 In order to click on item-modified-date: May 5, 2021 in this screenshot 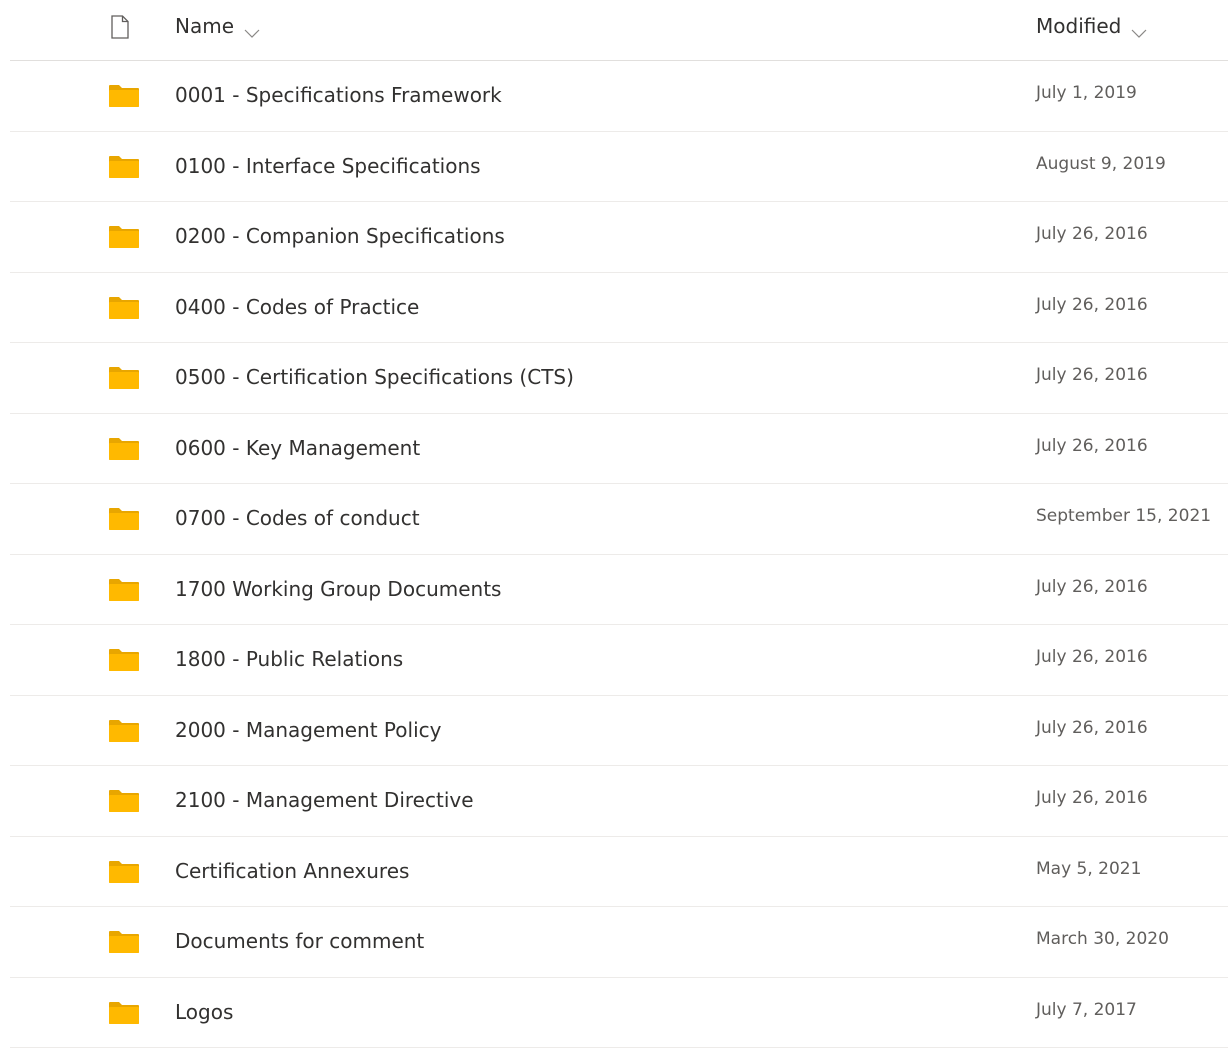, I will do `click(1088, 869)`.